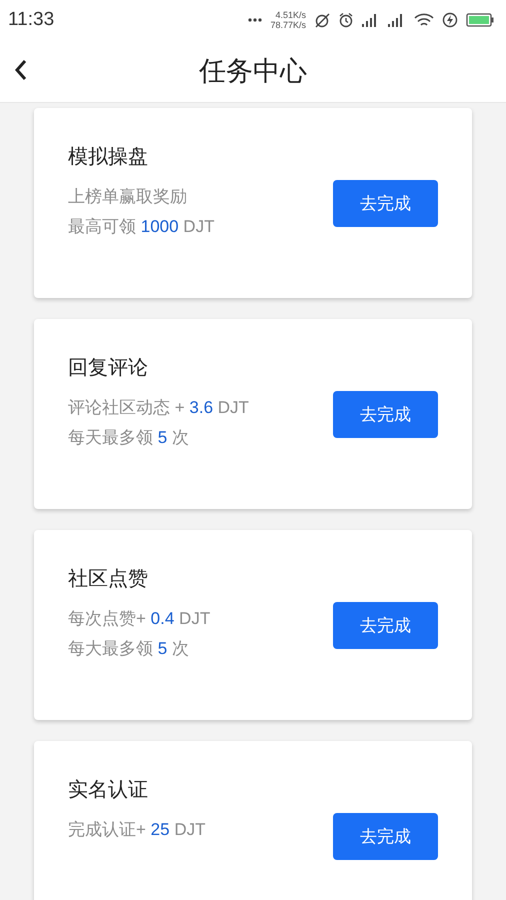  What do you see at coordinates (108, 579) in the screenshot?
I see `task-title: 社区点赞` at bounding box center [108, 579].